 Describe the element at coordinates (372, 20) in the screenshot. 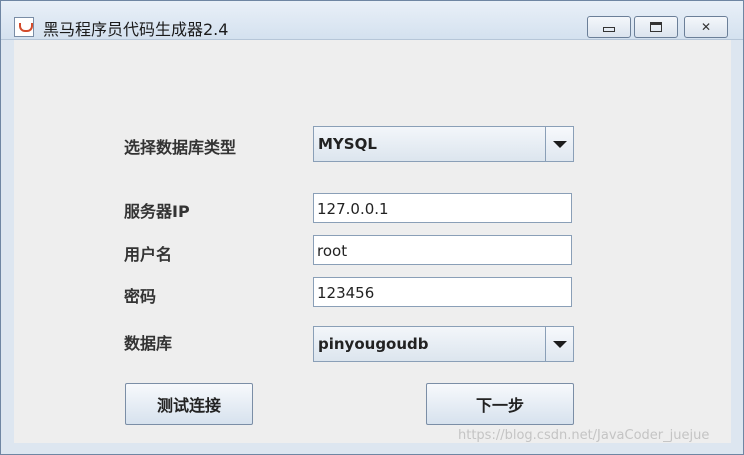

I see `title-bar: 黑马程序员代码生成器2.4 ✕` at that location.